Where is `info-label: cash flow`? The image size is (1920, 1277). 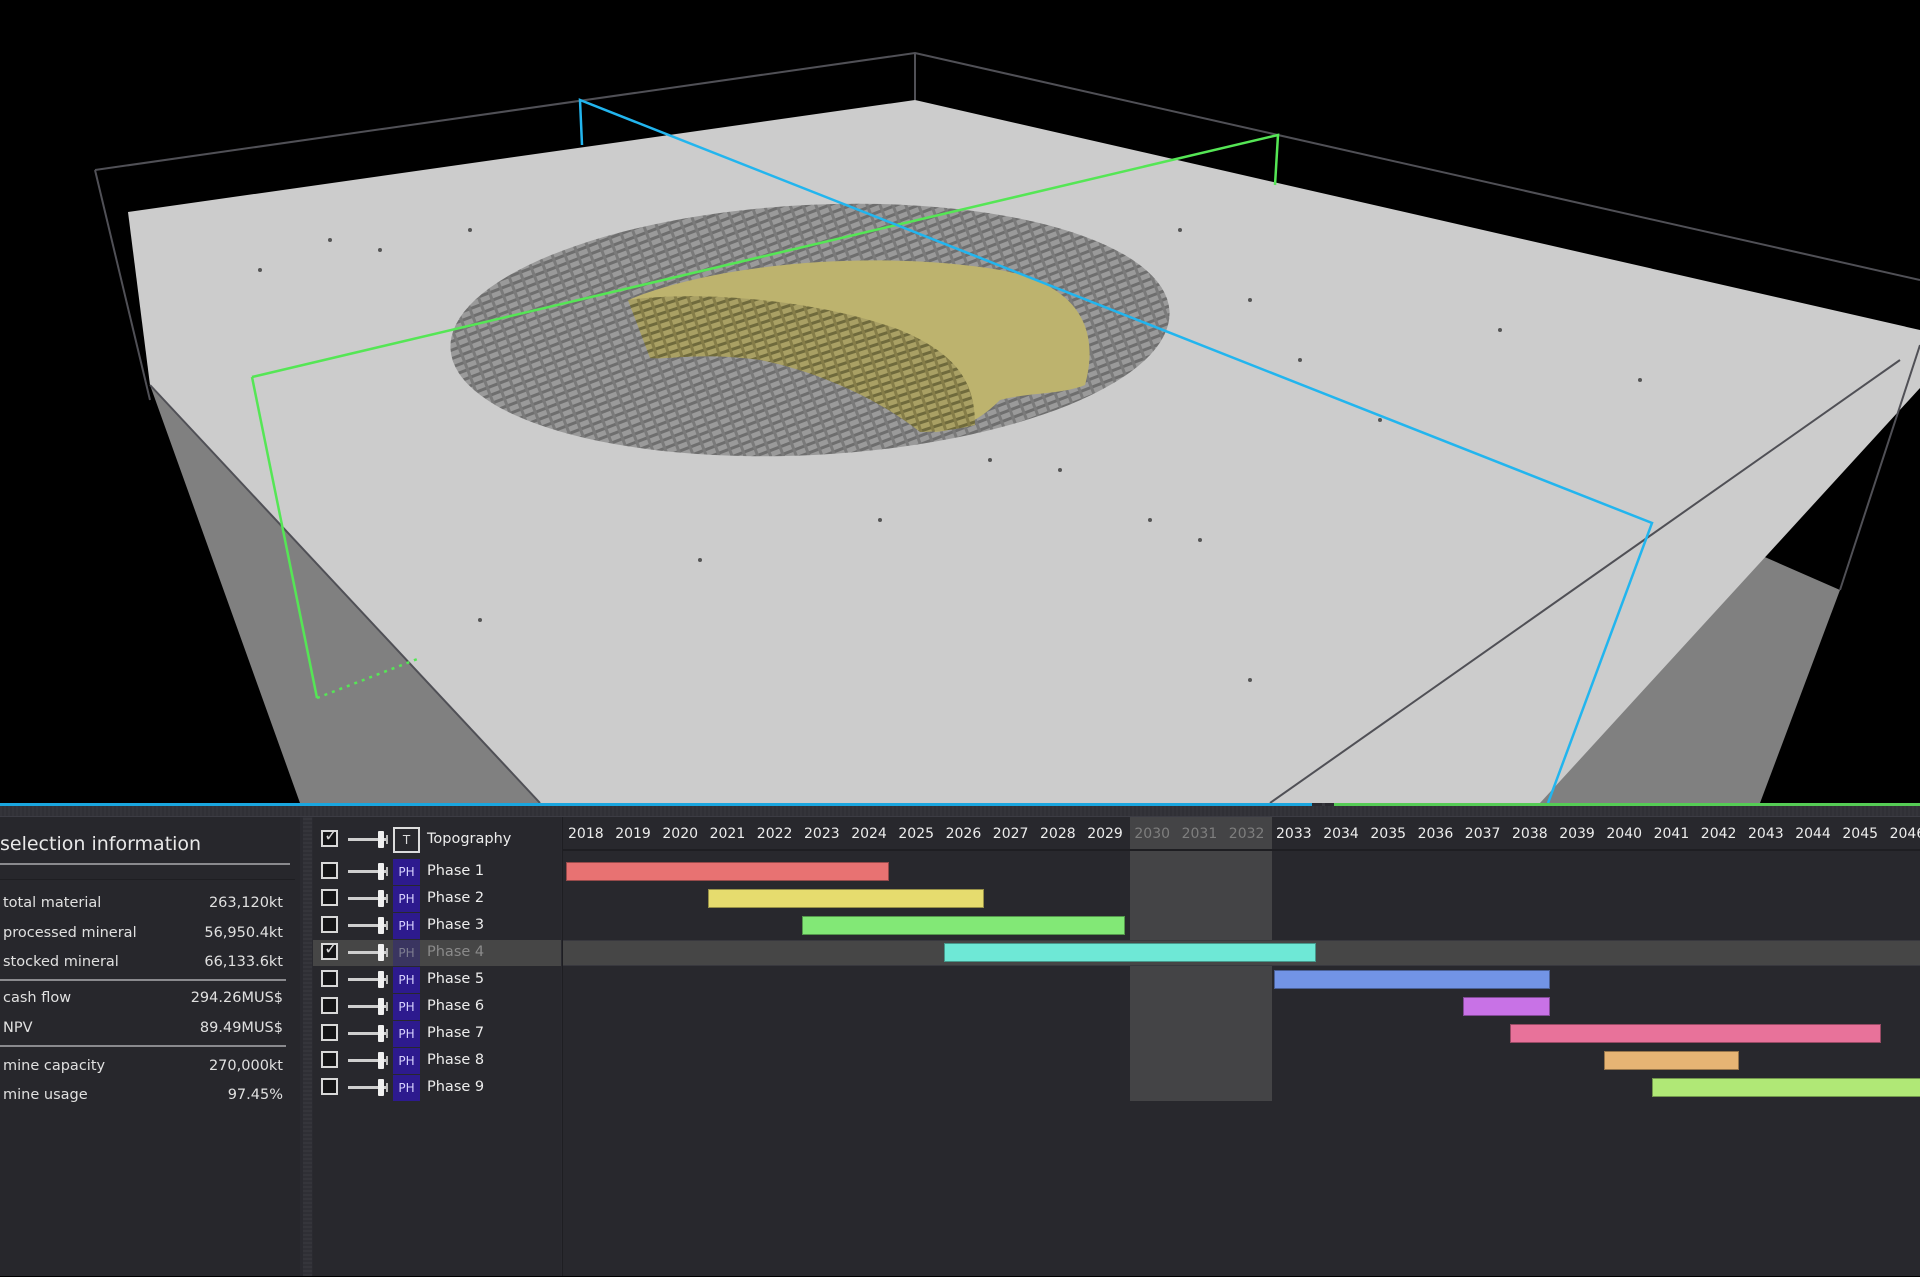 info-label: cash flow is located at coordinates (37, 998).